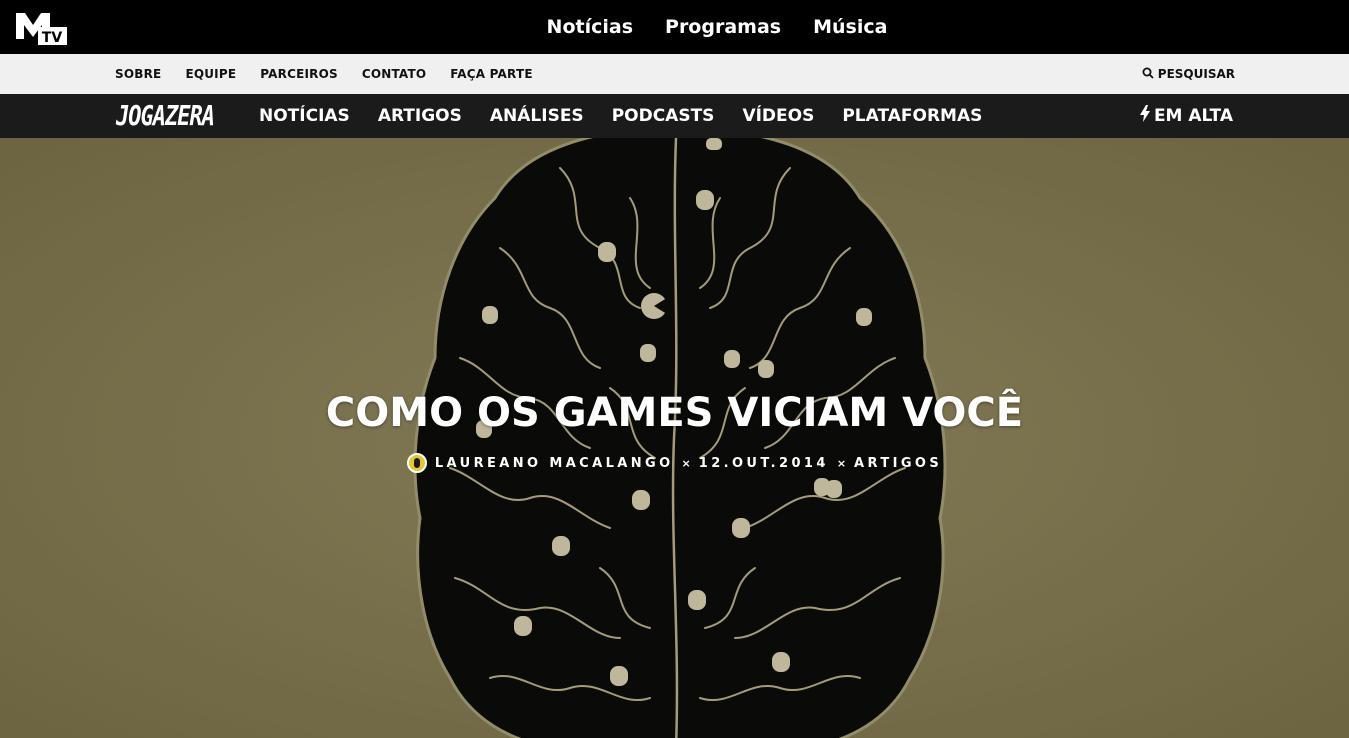 This screenshot has width=1349, height=738. Describe the element at coordinates (850, 27) in the screenshot. I see `mtv-nav-musica: Música` at that location.